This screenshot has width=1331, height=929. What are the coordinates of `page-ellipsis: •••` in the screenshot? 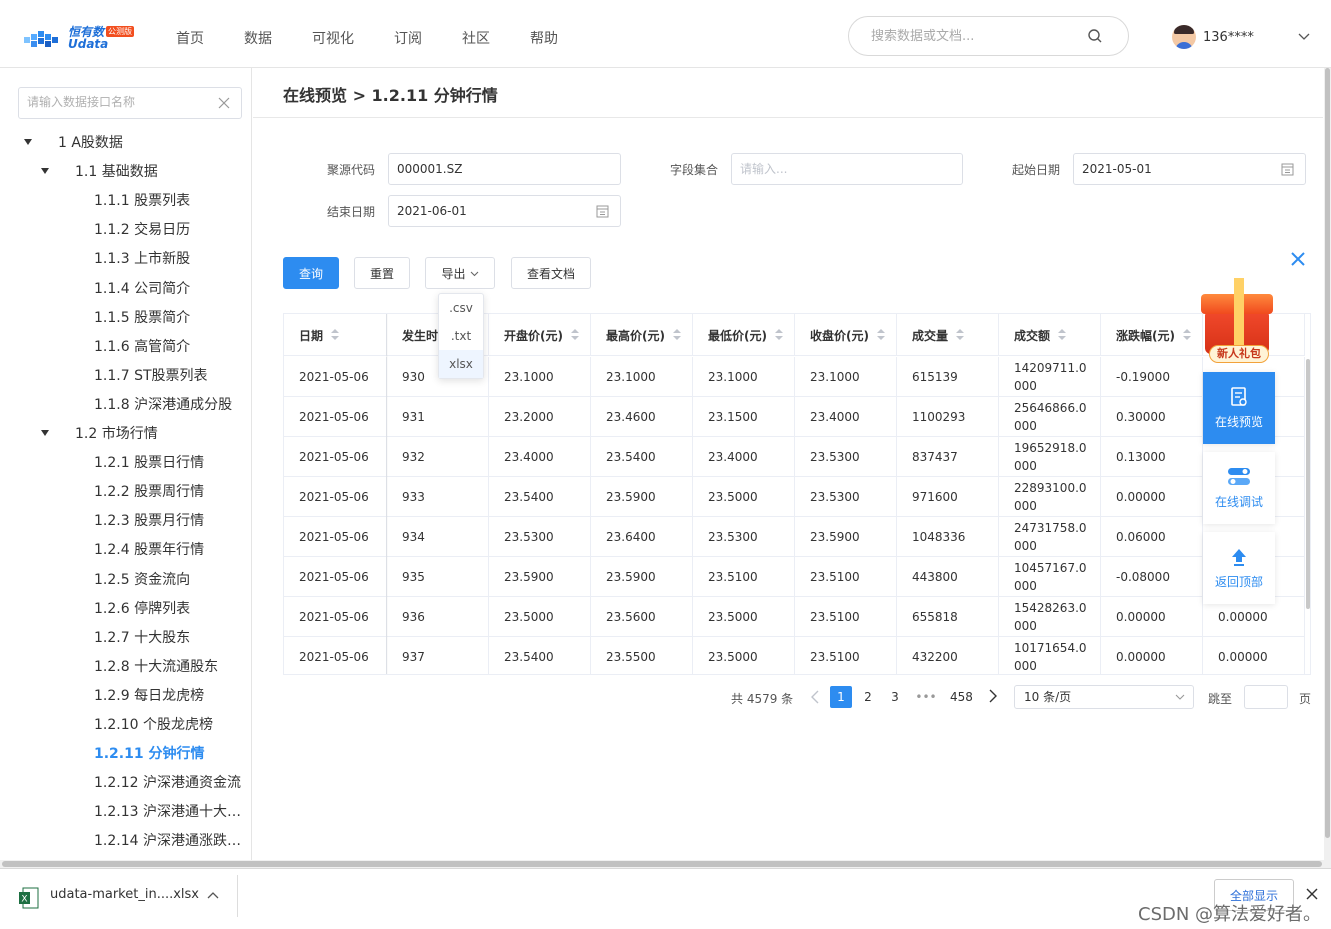 It's located at (926, 697).